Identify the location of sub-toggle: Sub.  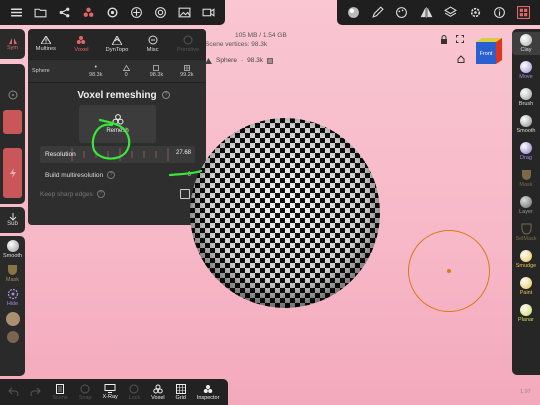
(12, 220).